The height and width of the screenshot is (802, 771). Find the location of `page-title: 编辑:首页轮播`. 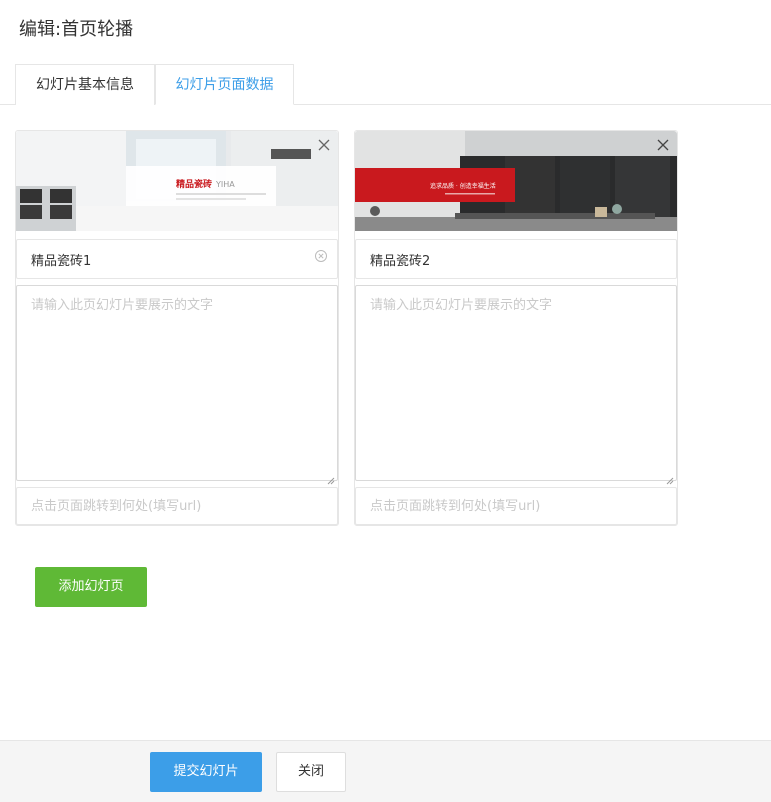

page-title: 编辑:首页轮播 is located at coordinates (76, 29).